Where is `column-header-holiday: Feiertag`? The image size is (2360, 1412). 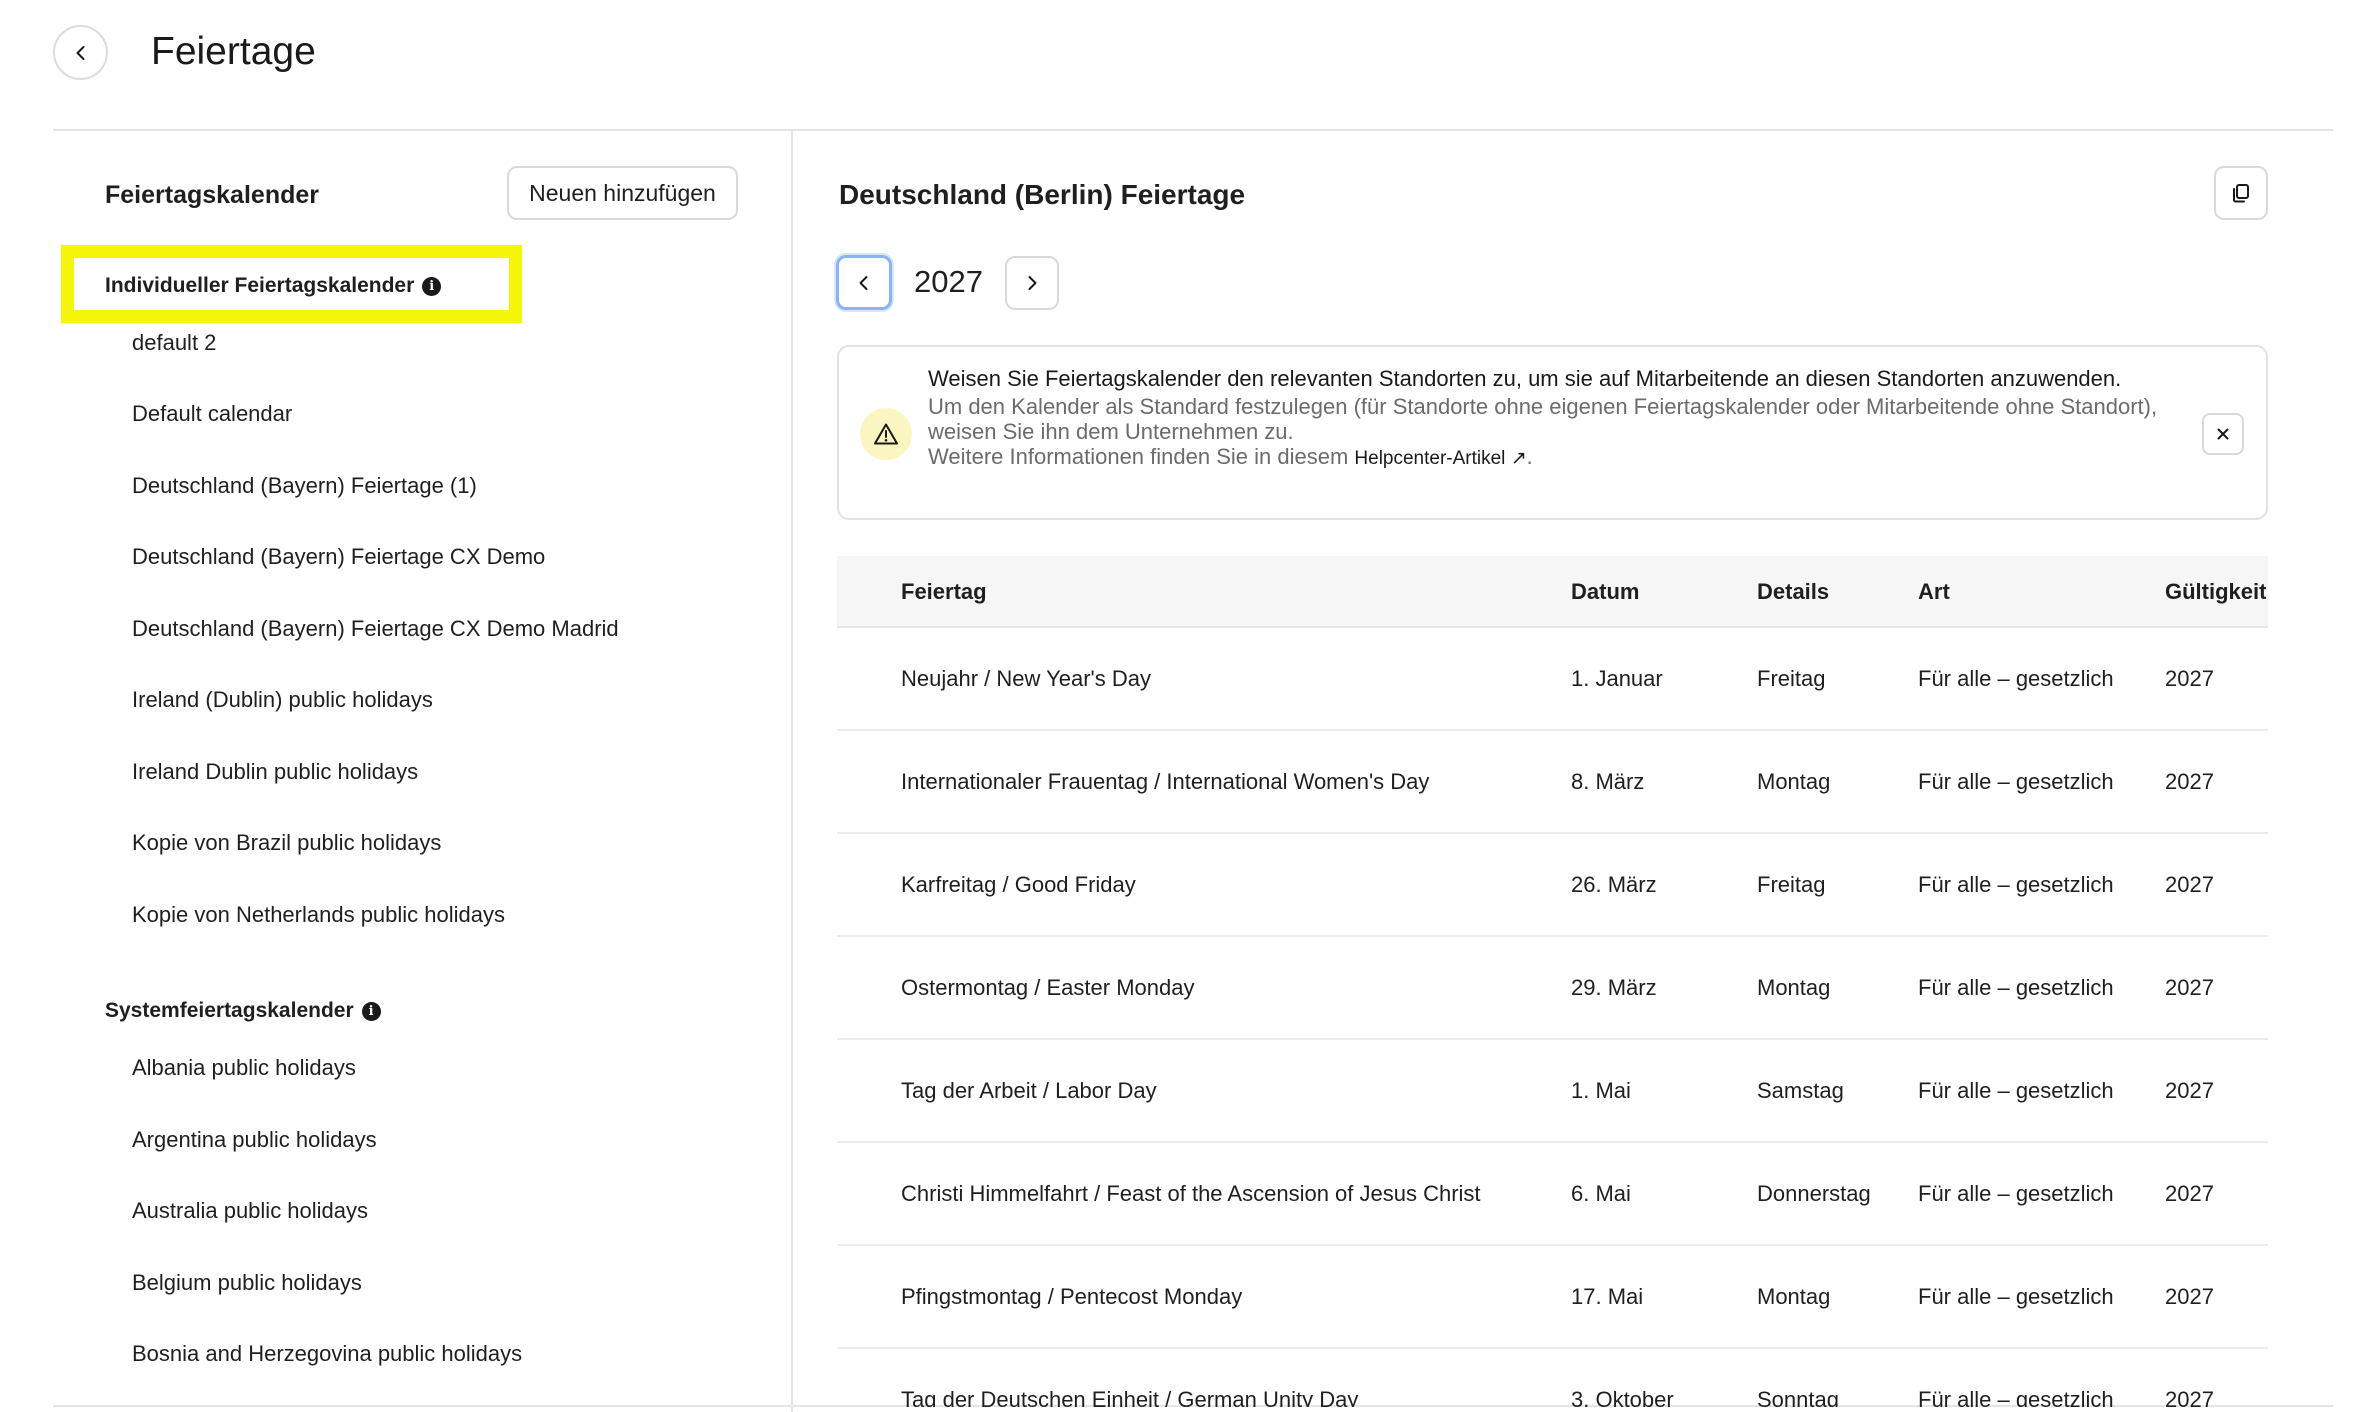
column-header-holiday: Feiertag is located at coordinates (944, 592).